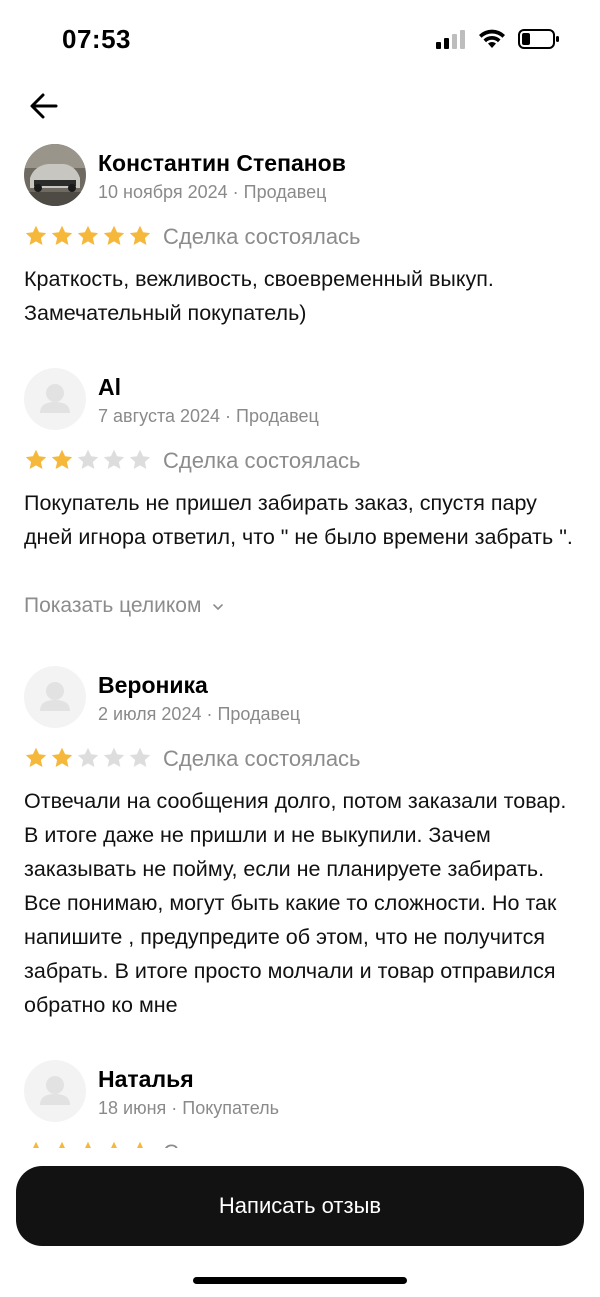 This screenshot has width=600, height=1297. What do you see at coordinates (199, 714) in the screenshot?
I see `review-meta: 2 июля 2024 · Продавец` at bounding box center [199, 714].